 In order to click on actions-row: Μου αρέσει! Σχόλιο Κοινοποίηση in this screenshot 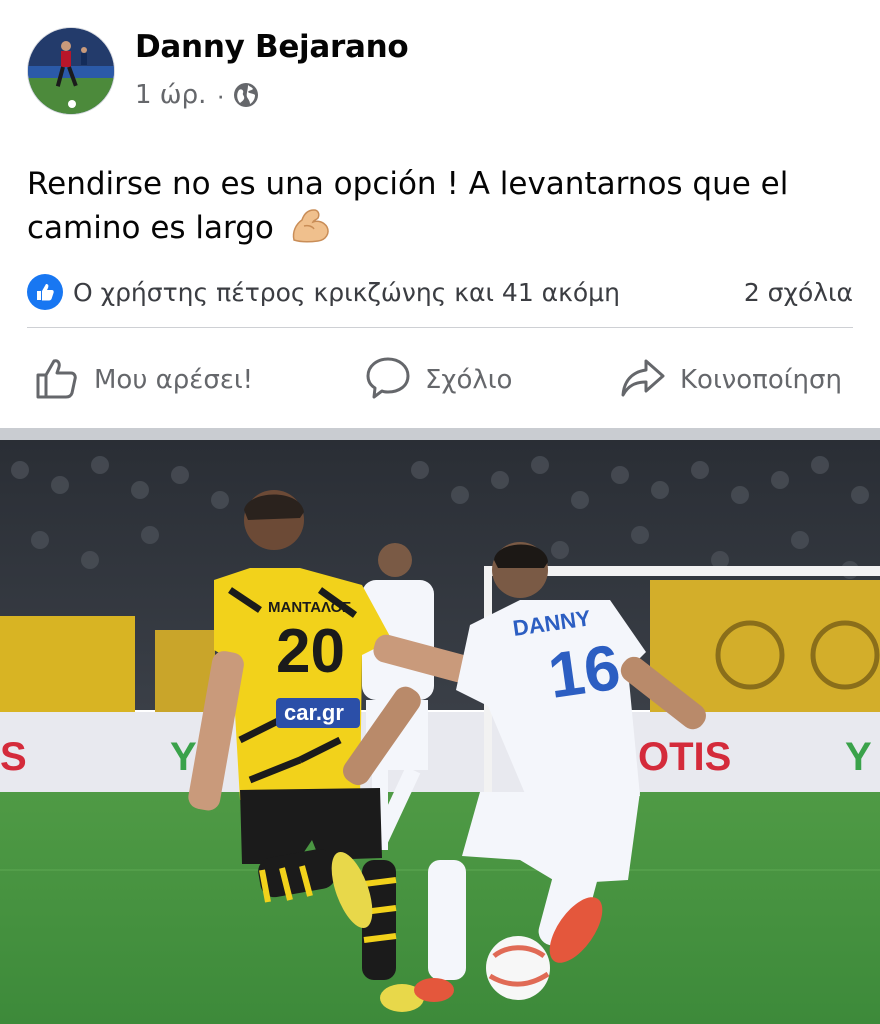, I will do `click(440, 380)`.